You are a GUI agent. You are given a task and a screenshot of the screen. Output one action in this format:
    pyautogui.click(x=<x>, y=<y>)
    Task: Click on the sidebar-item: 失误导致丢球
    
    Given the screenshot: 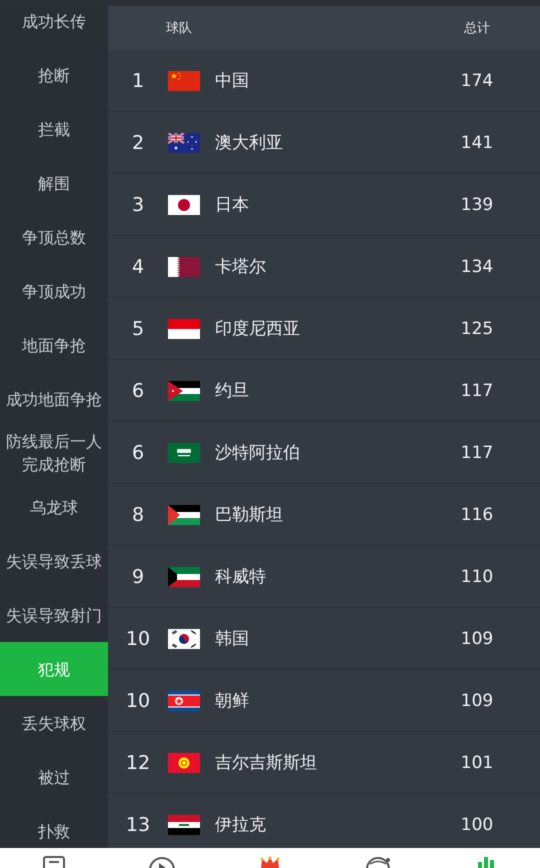 What is the action you would take?
    pyautogui.click(x=54, y=561)
    